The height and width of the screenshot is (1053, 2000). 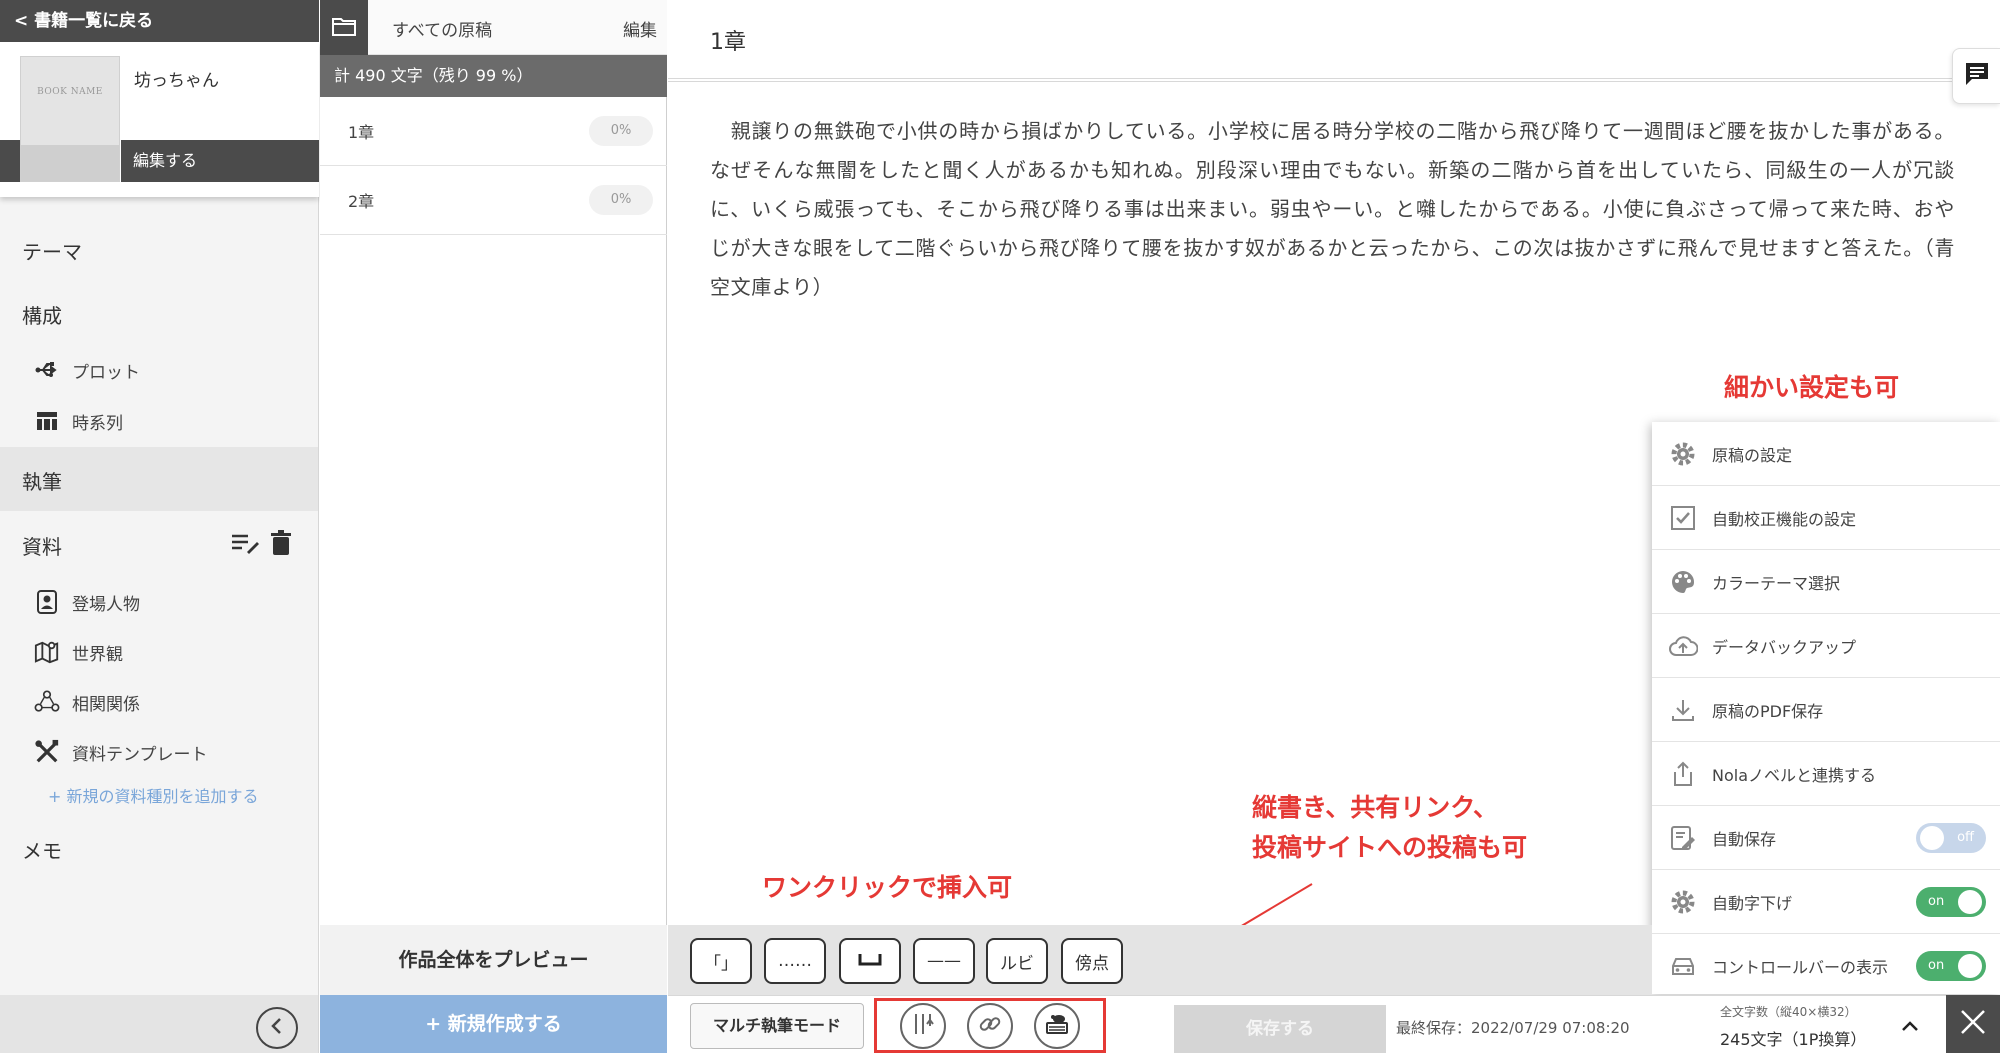 I want to click on share-link-button, so click(x=989, y=1025).